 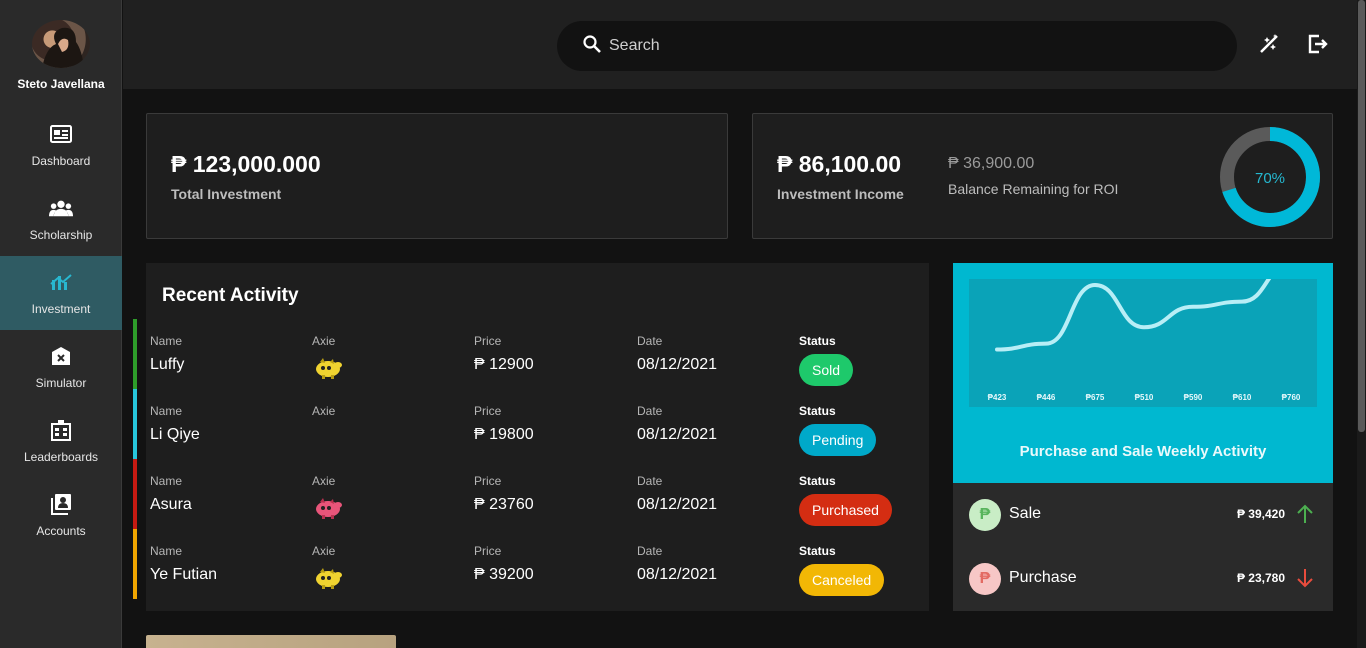 I want to click on activity-name-value: Luffy, so click(x=167, y=364).